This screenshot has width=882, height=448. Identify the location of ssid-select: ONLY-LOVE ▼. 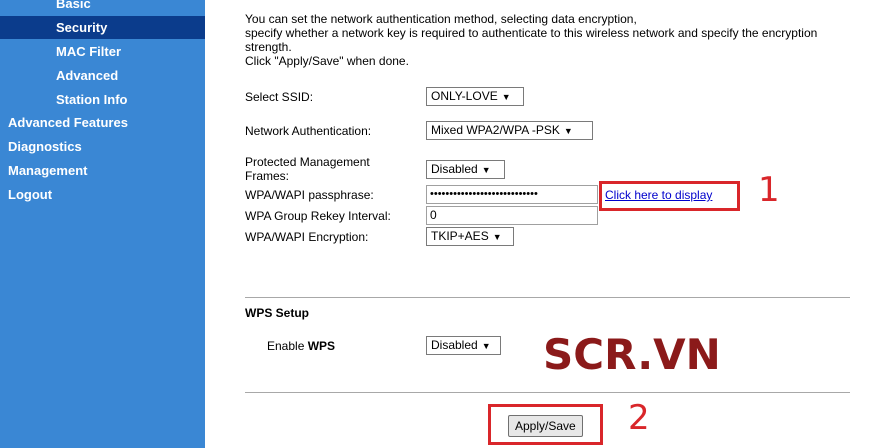
(475, 96).